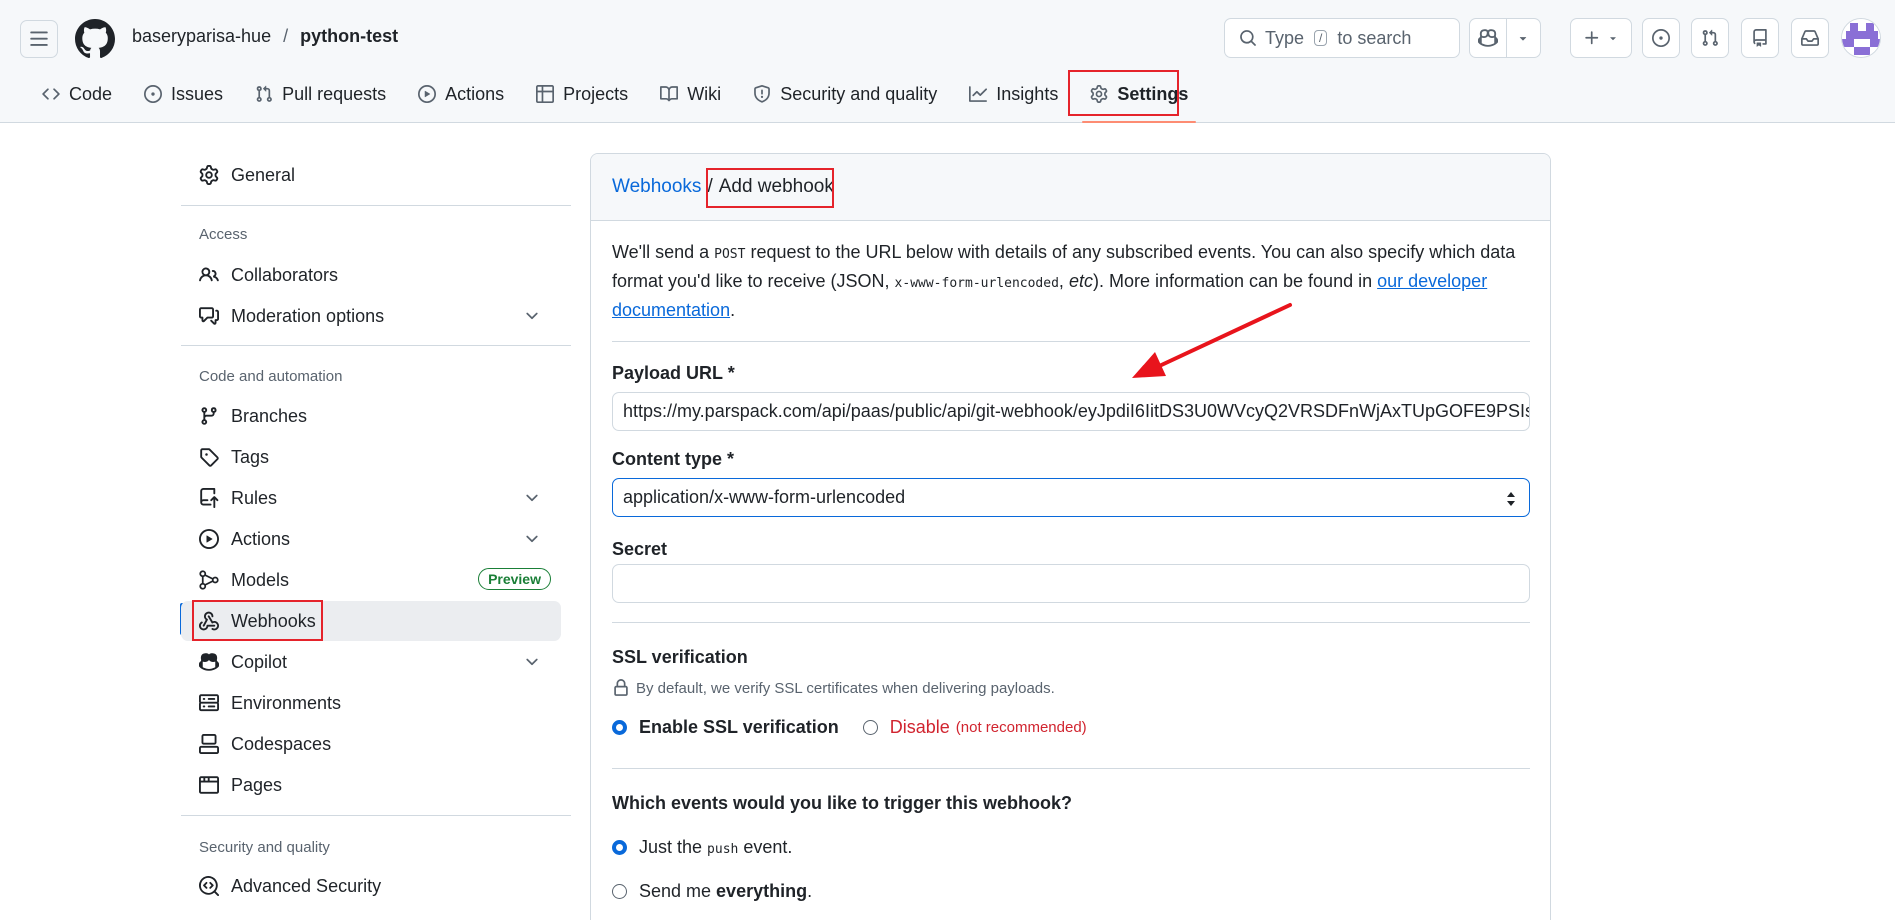 Image resolution: width=1895 pixels, height=920 pixels. I want to click on sidebar-item-moderation-options: Moderation options, so click(371, 316).